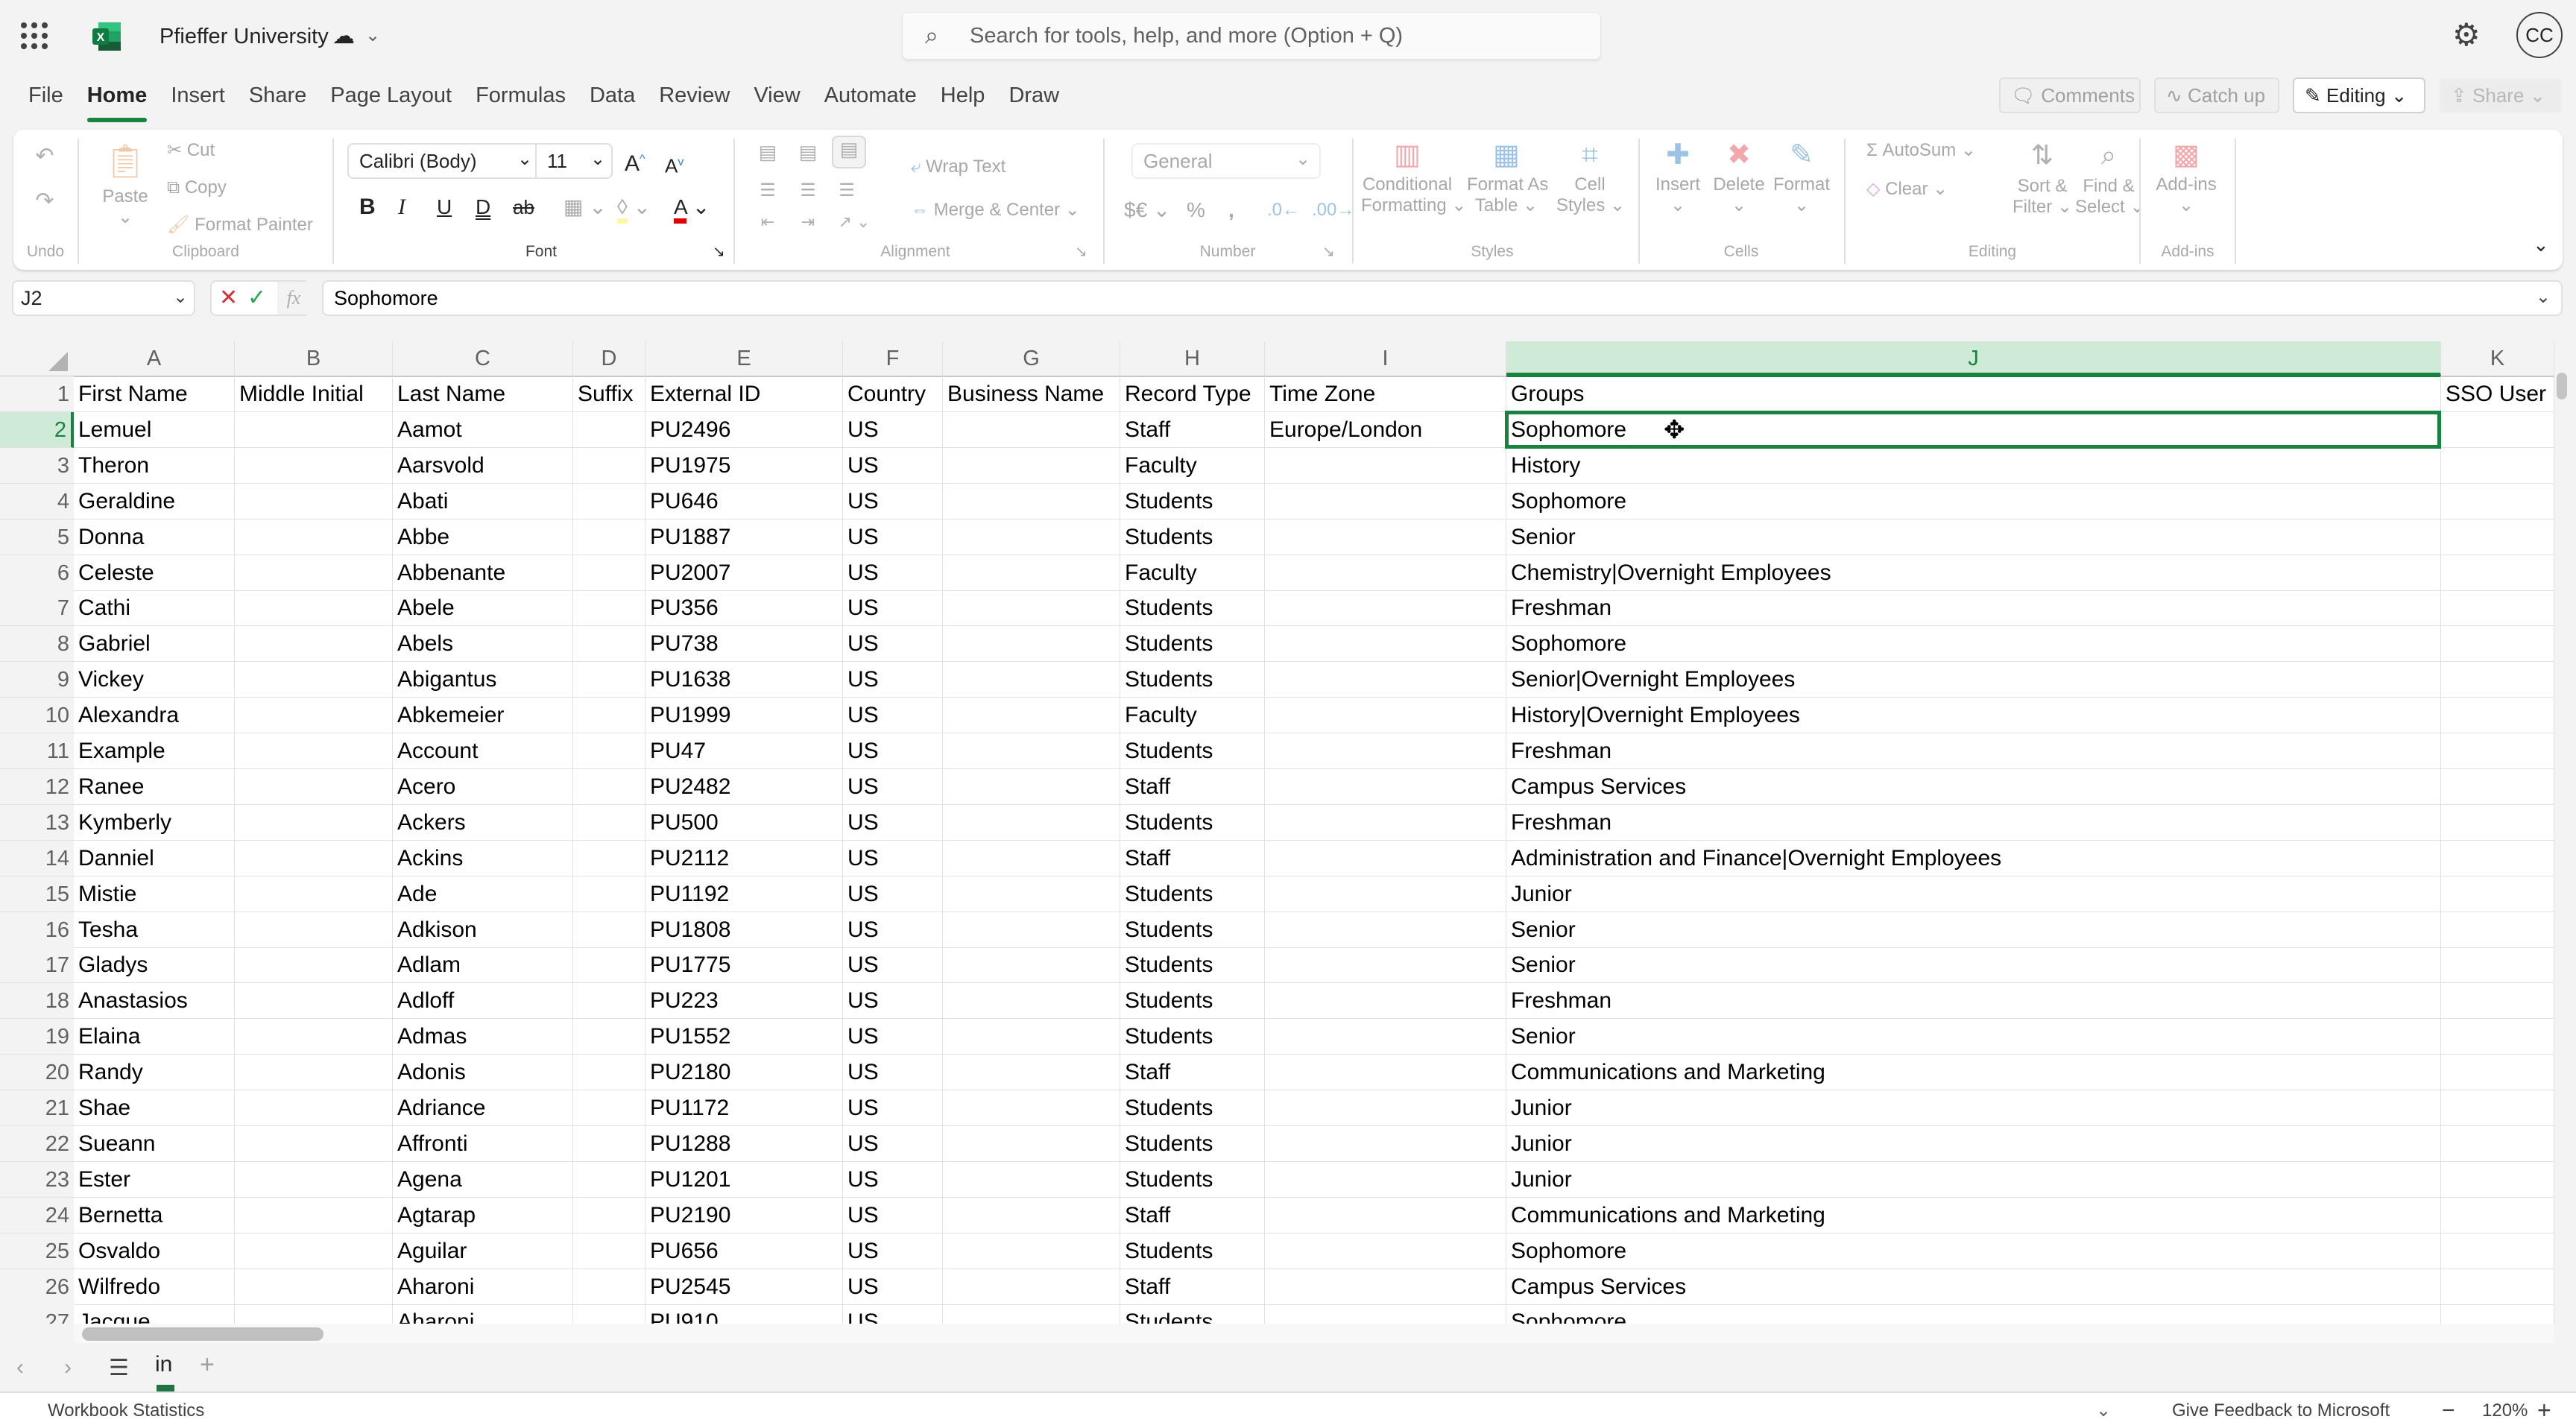 The width and height of the screenshot is (2576, 1428). Describe the element at coordinates (1385, 1179) in the screenshot. I see `cell-i23` at that location.